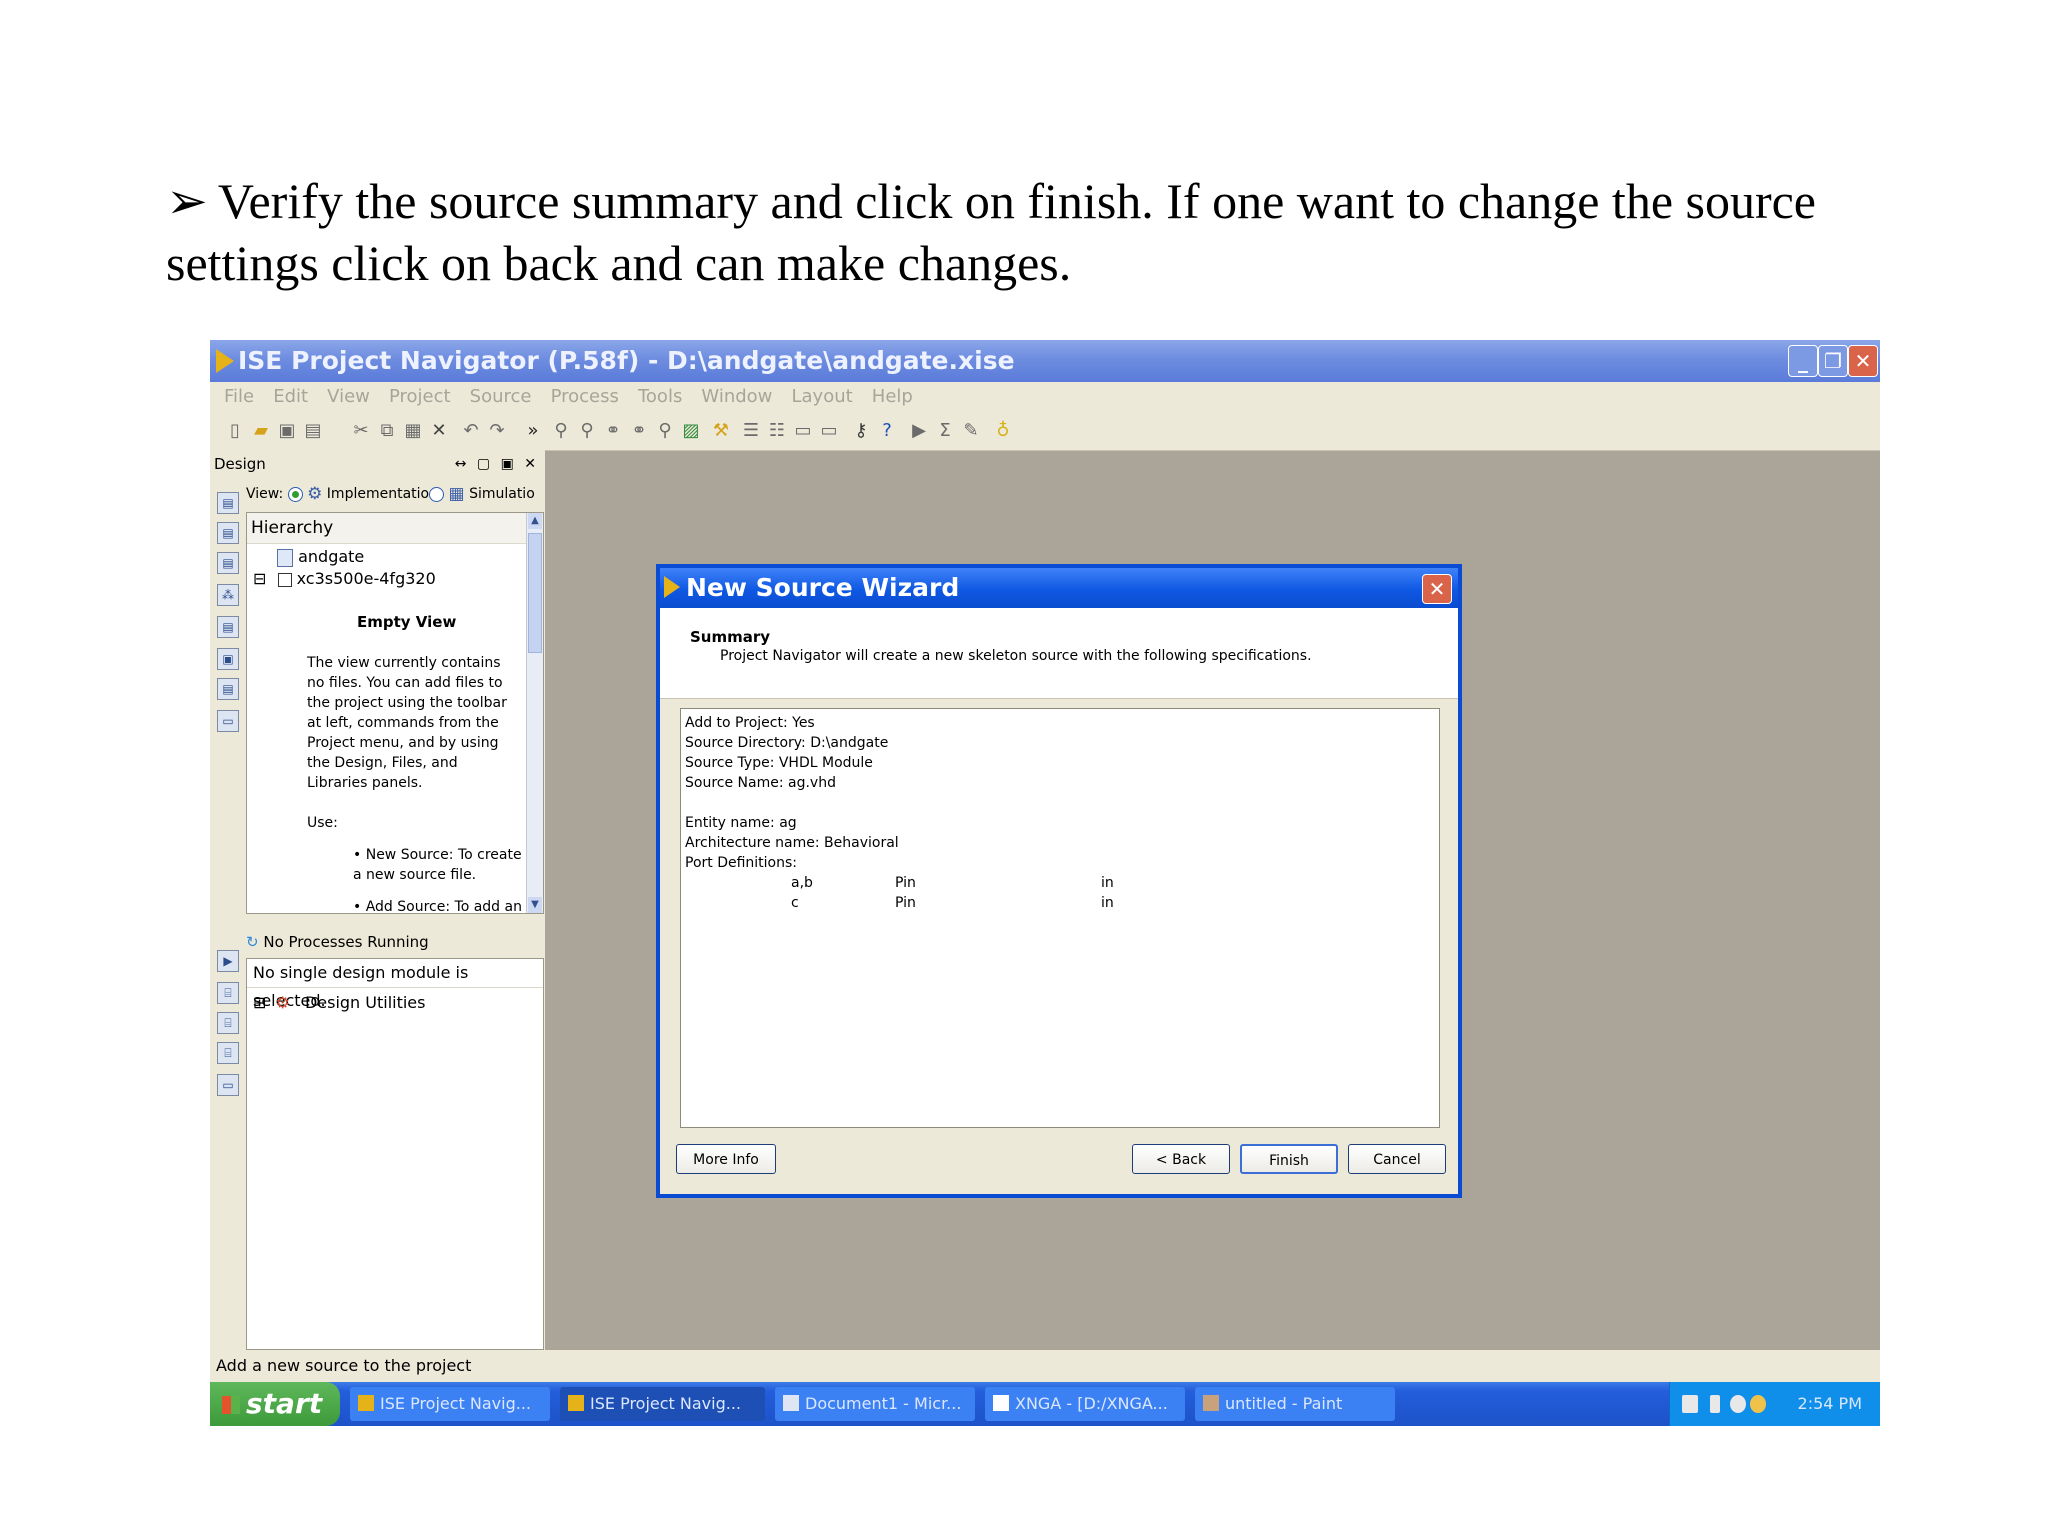 Image resolution: width=2048 pixels, height=1536 pixels. I want to click on probe-icon: ✎, so click(971, 431).